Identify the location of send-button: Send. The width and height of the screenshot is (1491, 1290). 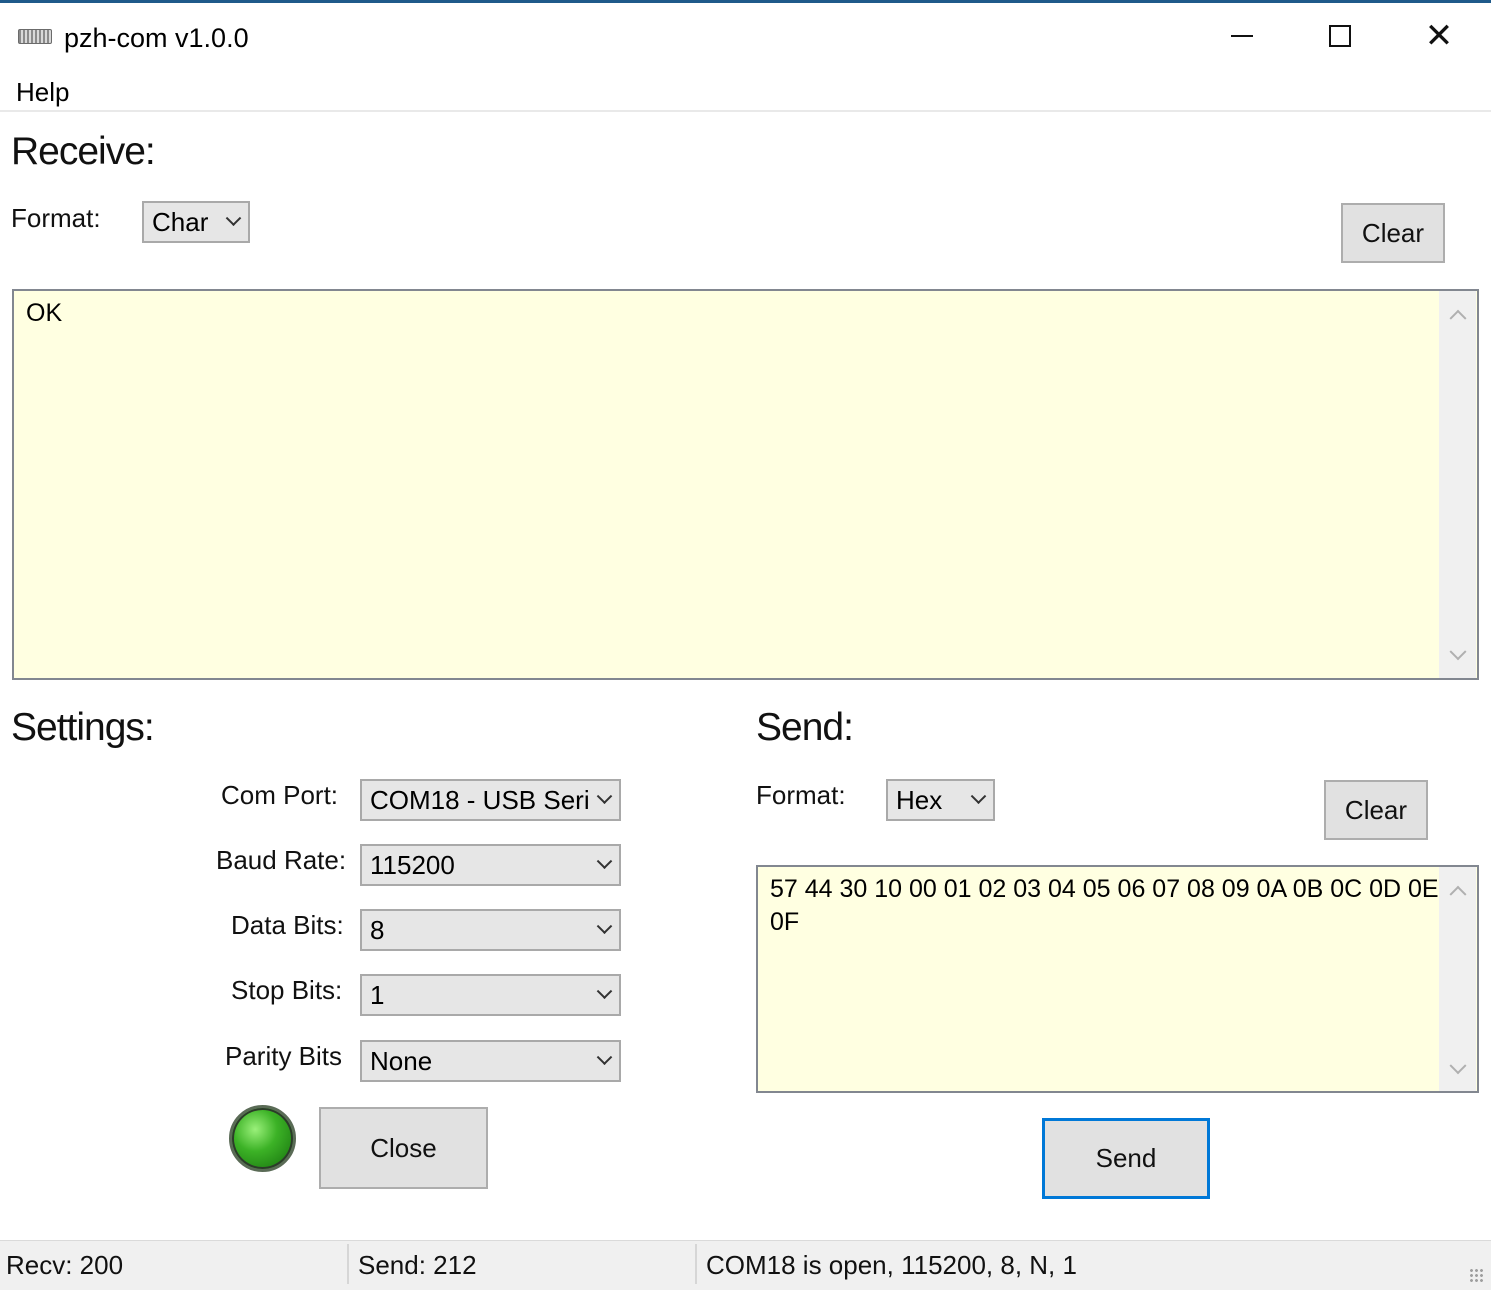
(1126, 1158).